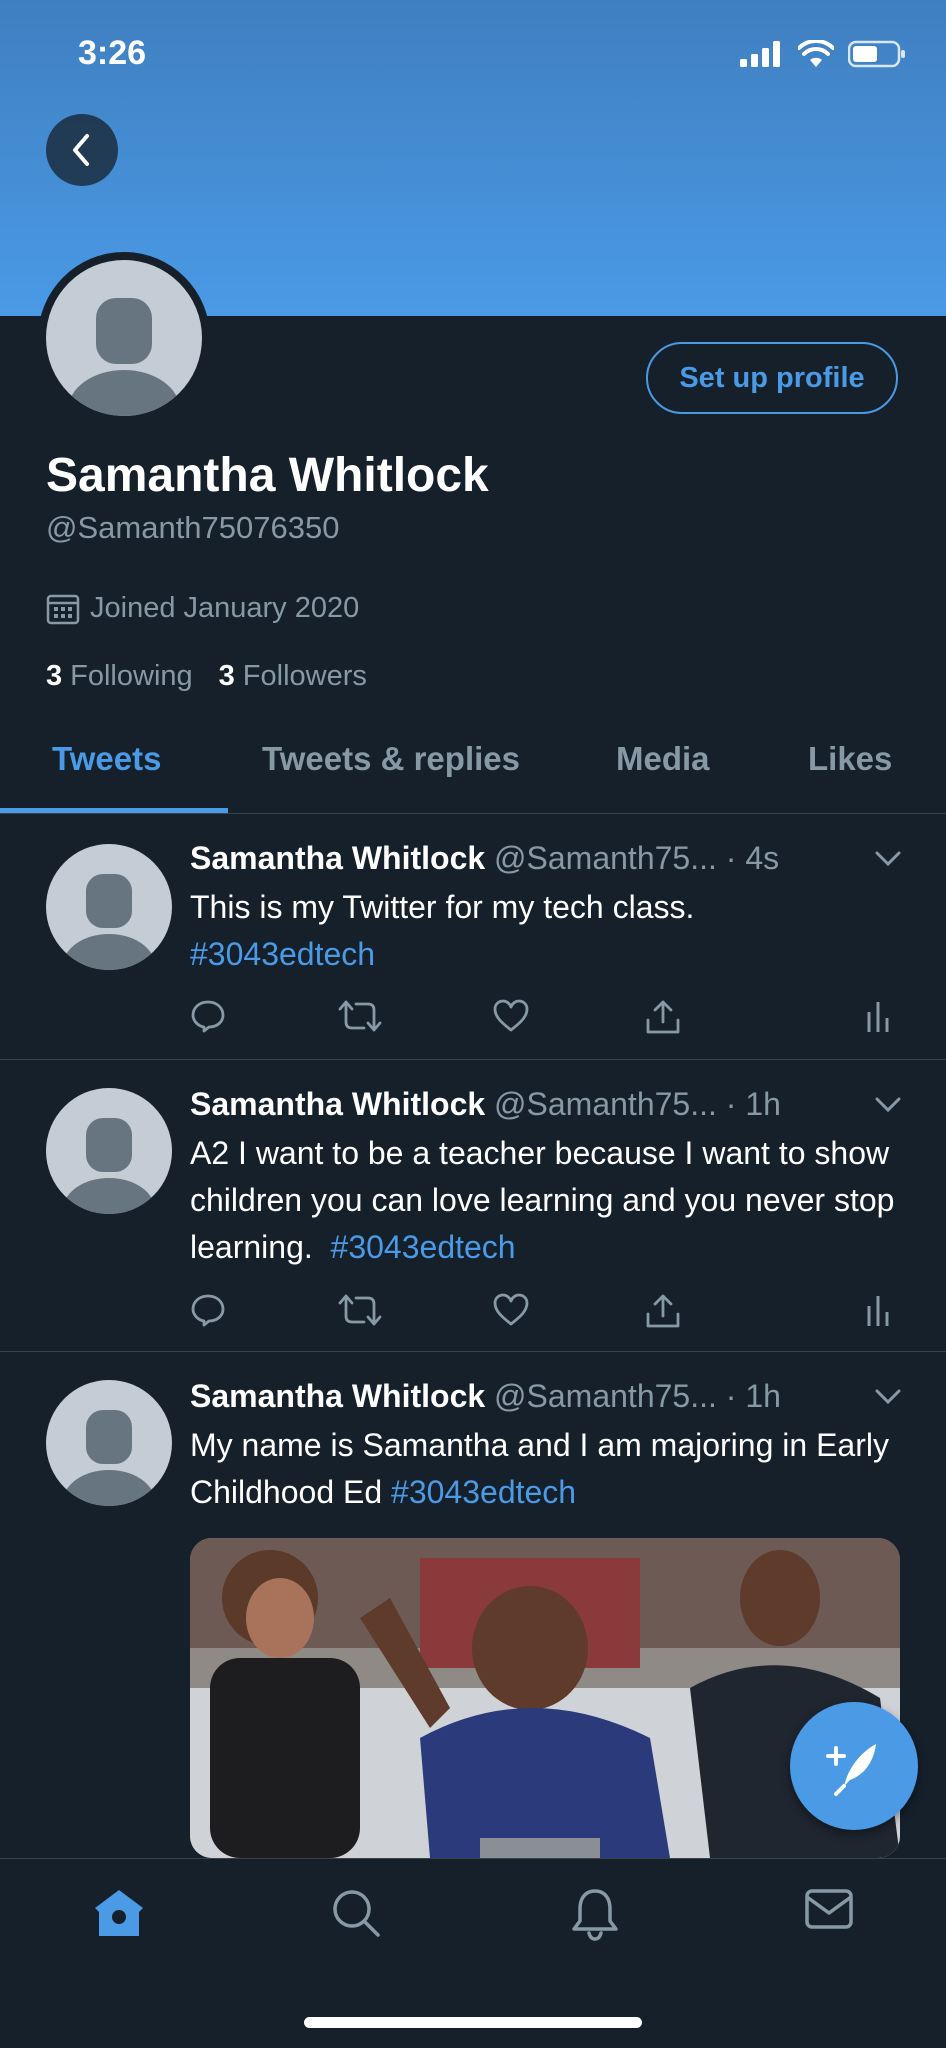 This screenshot has width=946, height=2048. I want to click on wifi-icon, so click(816, 53).